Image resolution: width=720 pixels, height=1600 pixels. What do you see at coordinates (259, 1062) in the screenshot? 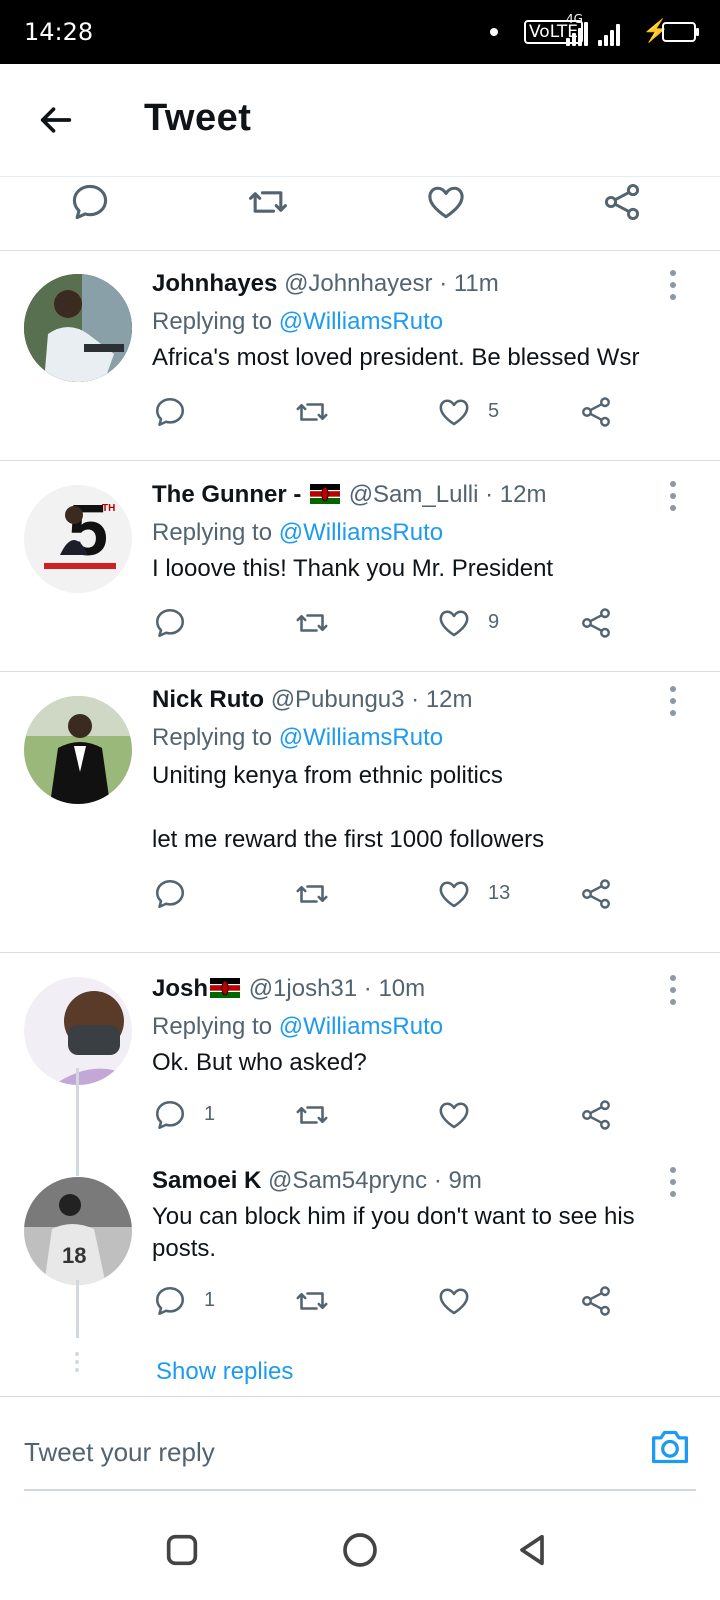
I see `tweet-text: Ok. But who asked?` at bounding box center [259, 1062].